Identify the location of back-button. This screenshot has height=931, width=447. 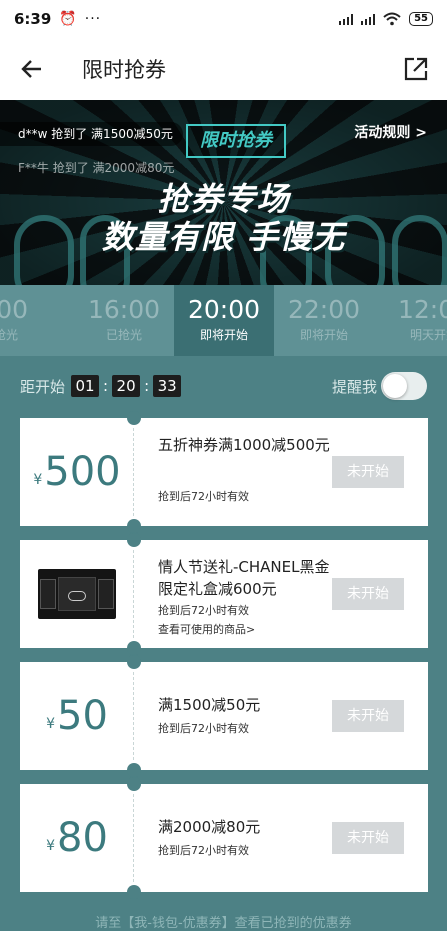
(32, 69).